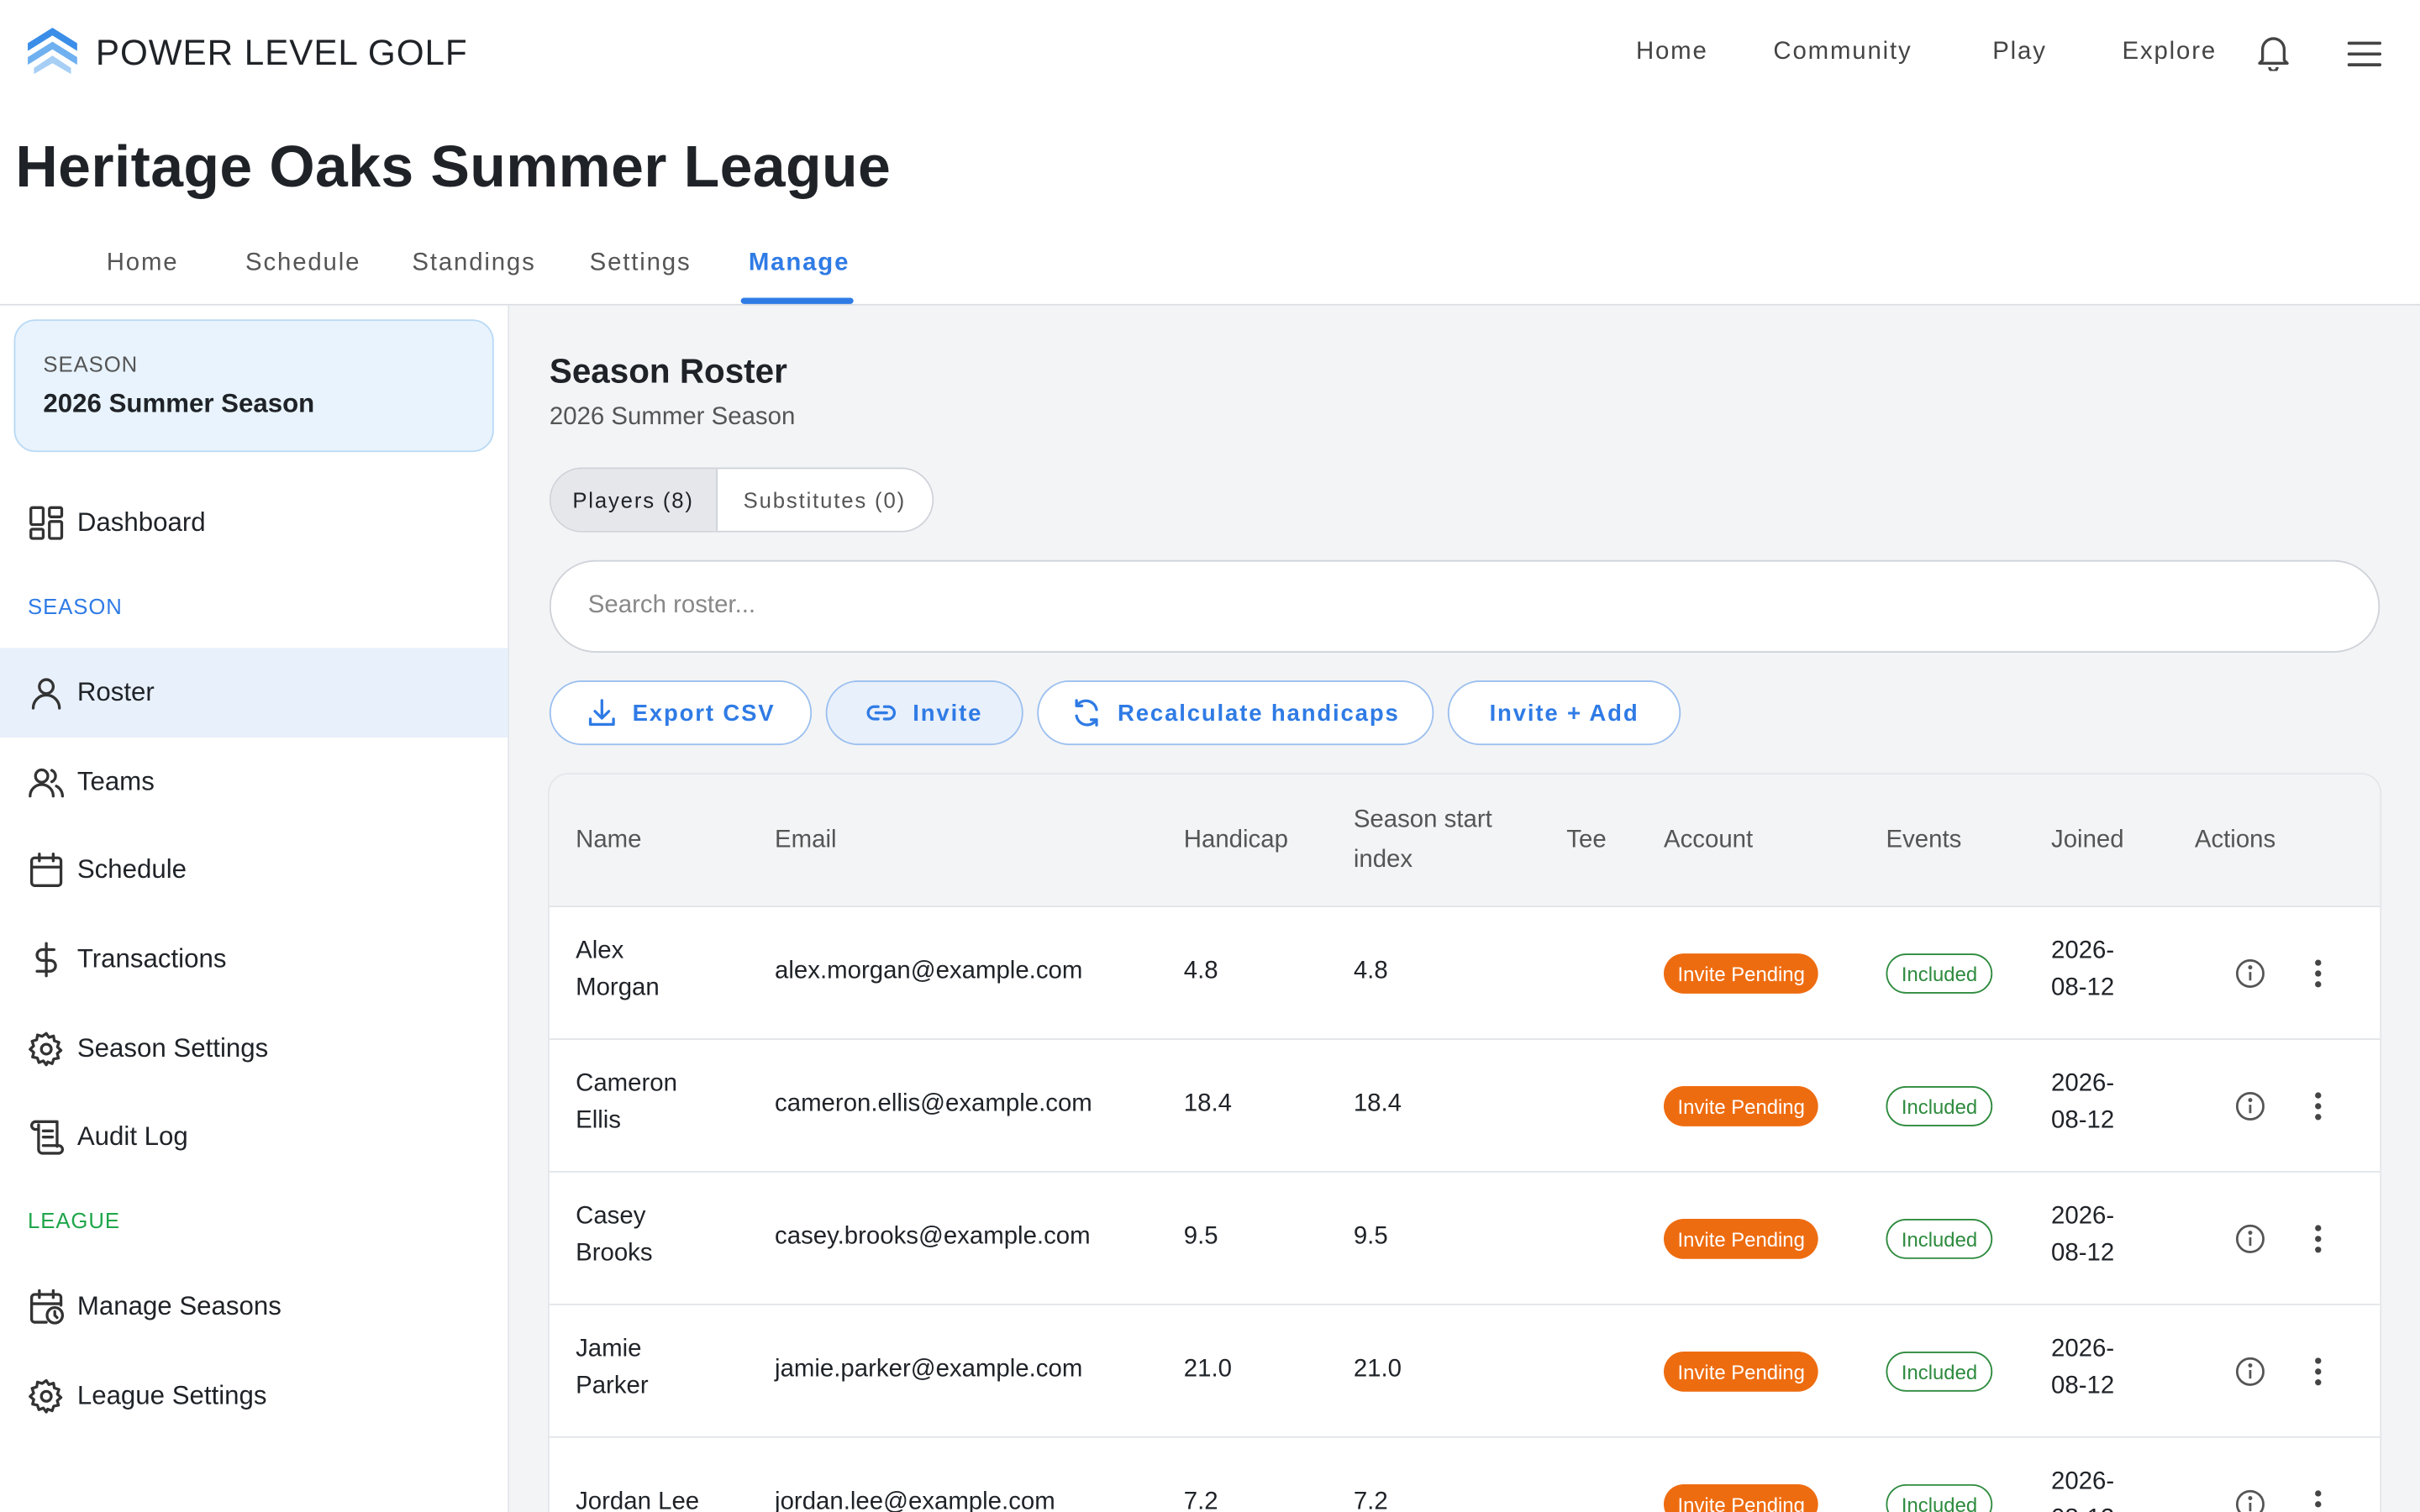 The height and width of the screenshot is (1512, 2420). Describe the element at coordinates (1200, 1236) in the screenshot. I see `cell-handicap: 9.5` at that location.